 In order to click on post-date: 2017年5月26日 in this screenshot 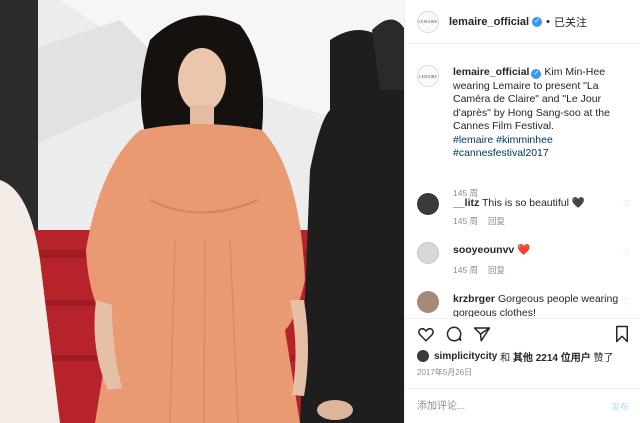, I will do `click(445, 372)`.